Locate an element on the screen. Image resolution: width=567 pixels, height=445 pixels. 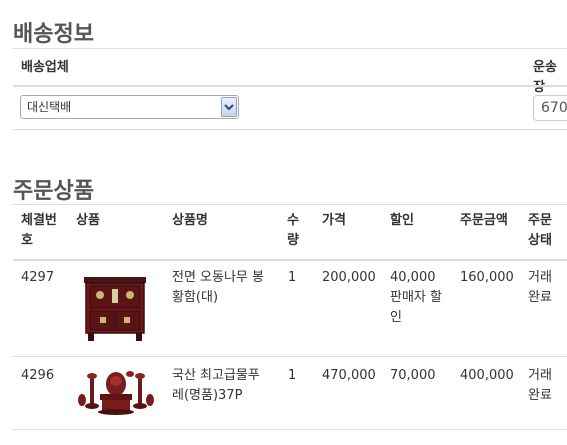
discount-cell: 40,000 is located at coordinates (413, 277).